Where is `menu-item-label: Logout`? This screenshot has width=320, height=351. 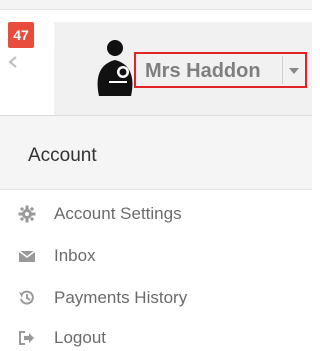
menu-item-label: Logout is located at coordinates (80, 337).